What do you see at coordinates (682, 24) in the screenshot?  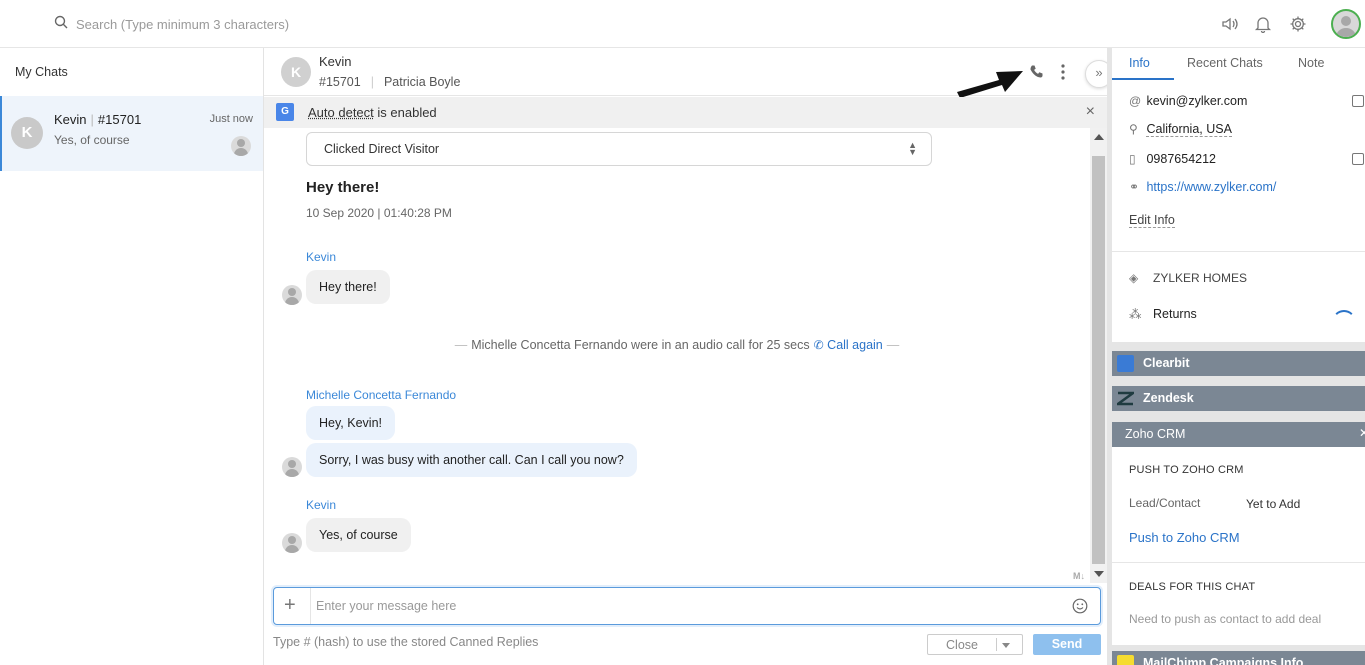 I see `top-bar` at bounding box center [682, 24].